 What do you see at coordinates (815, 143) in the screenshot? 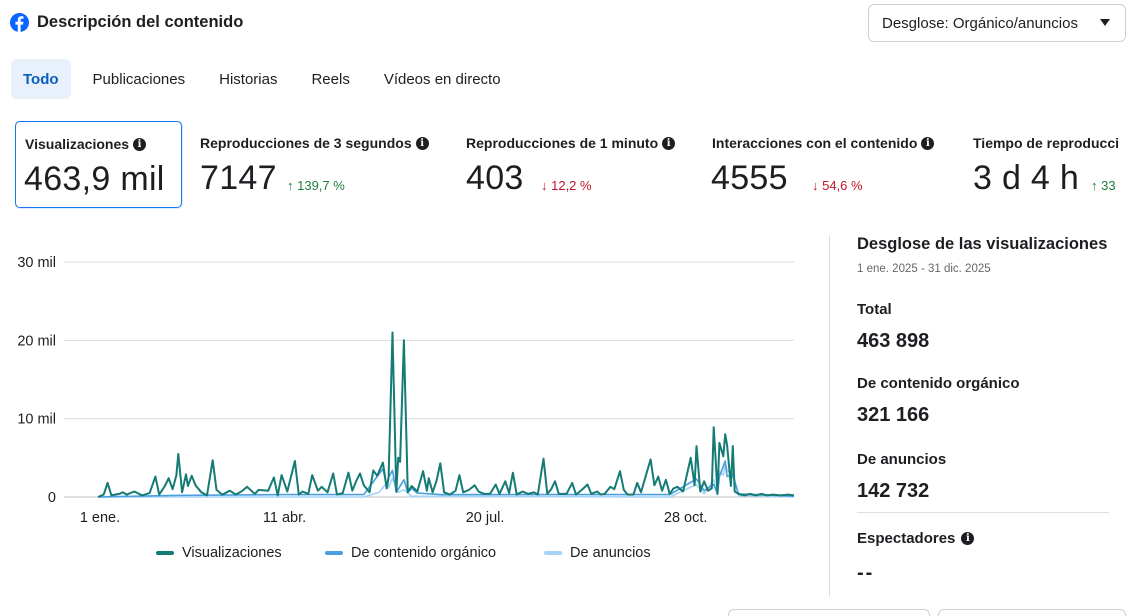
I see `metric-label: Interacciones con el contenido` at bounding box center [815, 143].